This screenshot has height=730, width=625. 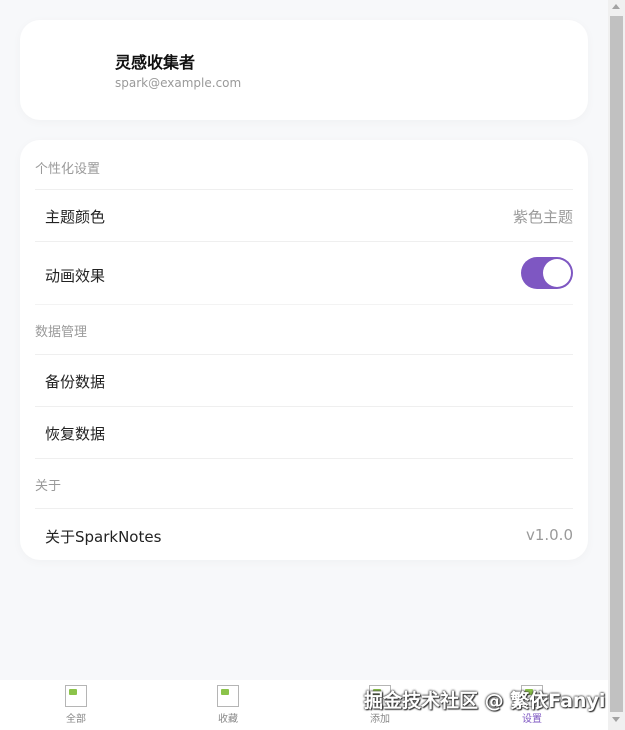 I want to click on section-title-data: 数据管理, so click(x=61, y=332).